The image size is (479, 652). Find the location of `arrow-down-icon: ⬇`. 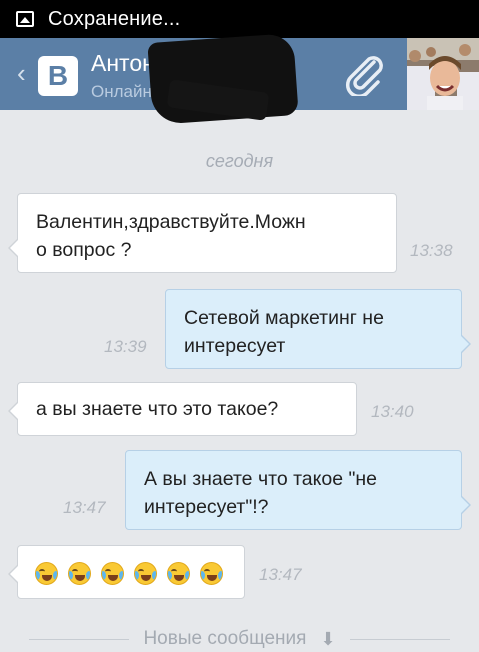

arrow-down-icon: ⬇ is located at coordinates (328, 638).